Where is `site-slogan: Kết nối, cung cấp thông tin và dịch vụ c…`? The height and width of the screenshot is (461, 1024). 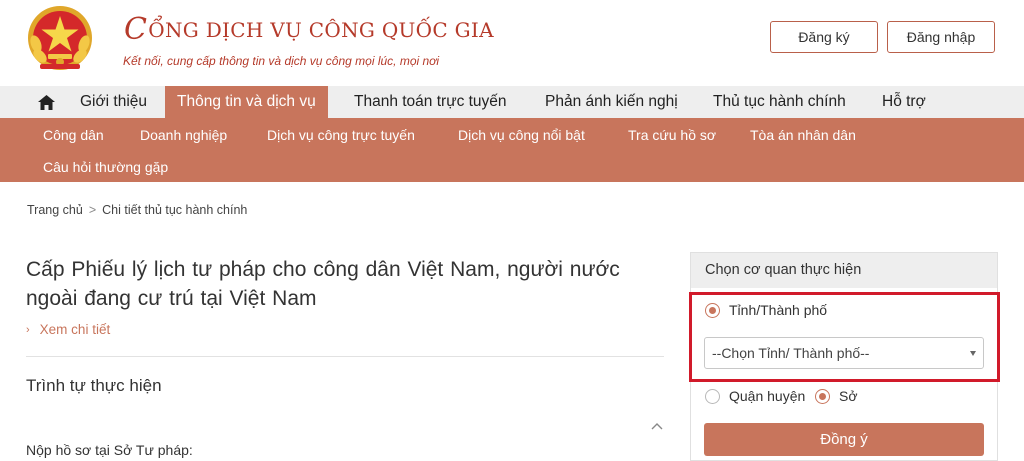
site-slogan: Kết nối, cung cấp thông tin và dịch vụ c… is located at coordinates (281, 61).